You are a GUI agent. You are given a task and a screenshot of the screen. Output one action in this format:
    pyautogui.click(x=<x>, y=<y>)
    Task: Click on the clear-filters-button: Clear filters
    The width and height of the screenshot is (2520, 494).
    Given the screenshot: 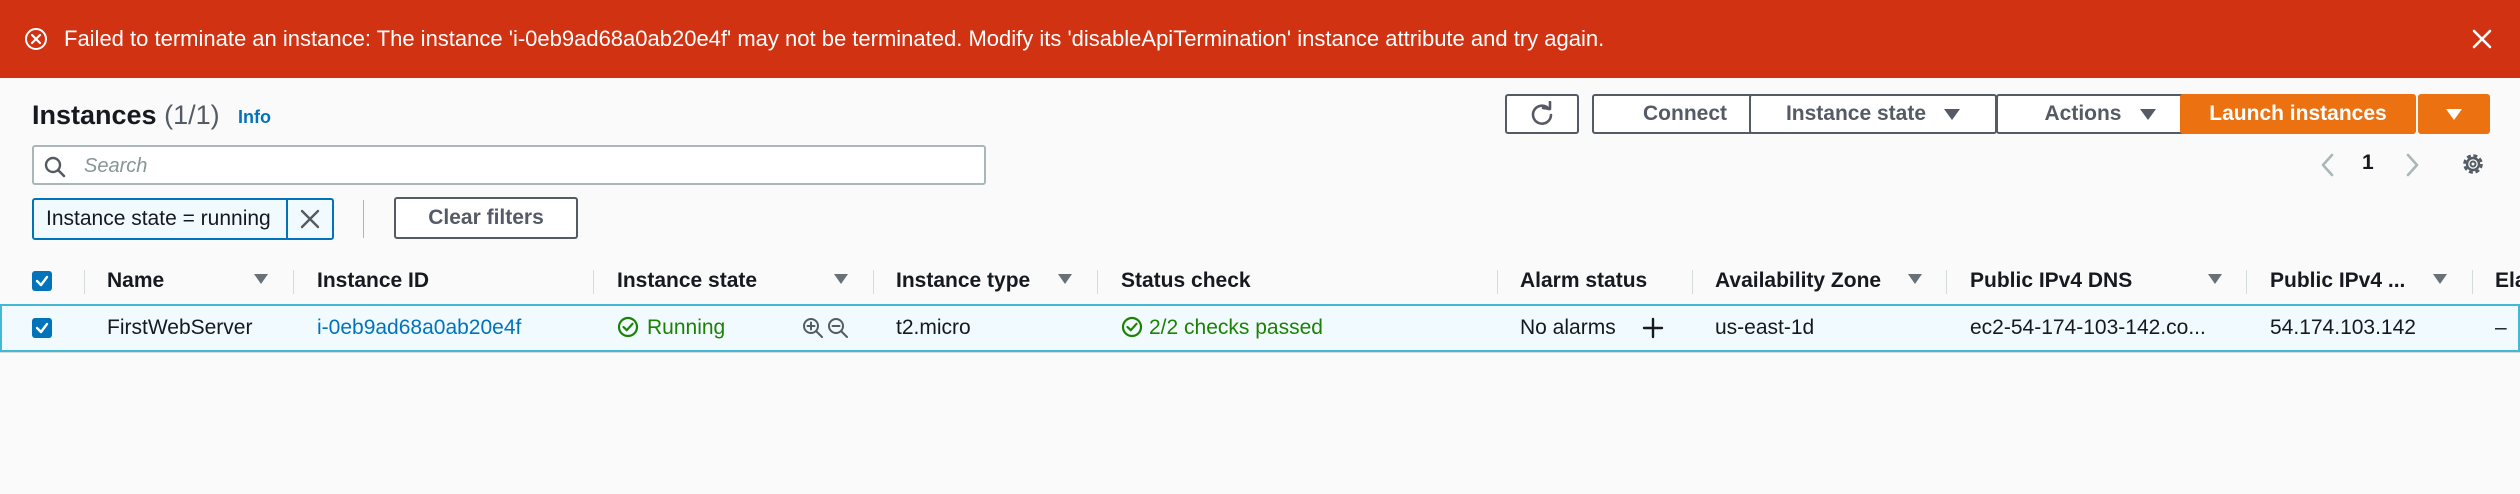 What is the action you would take?
    pyautogui.click(x=486, y=218)
    